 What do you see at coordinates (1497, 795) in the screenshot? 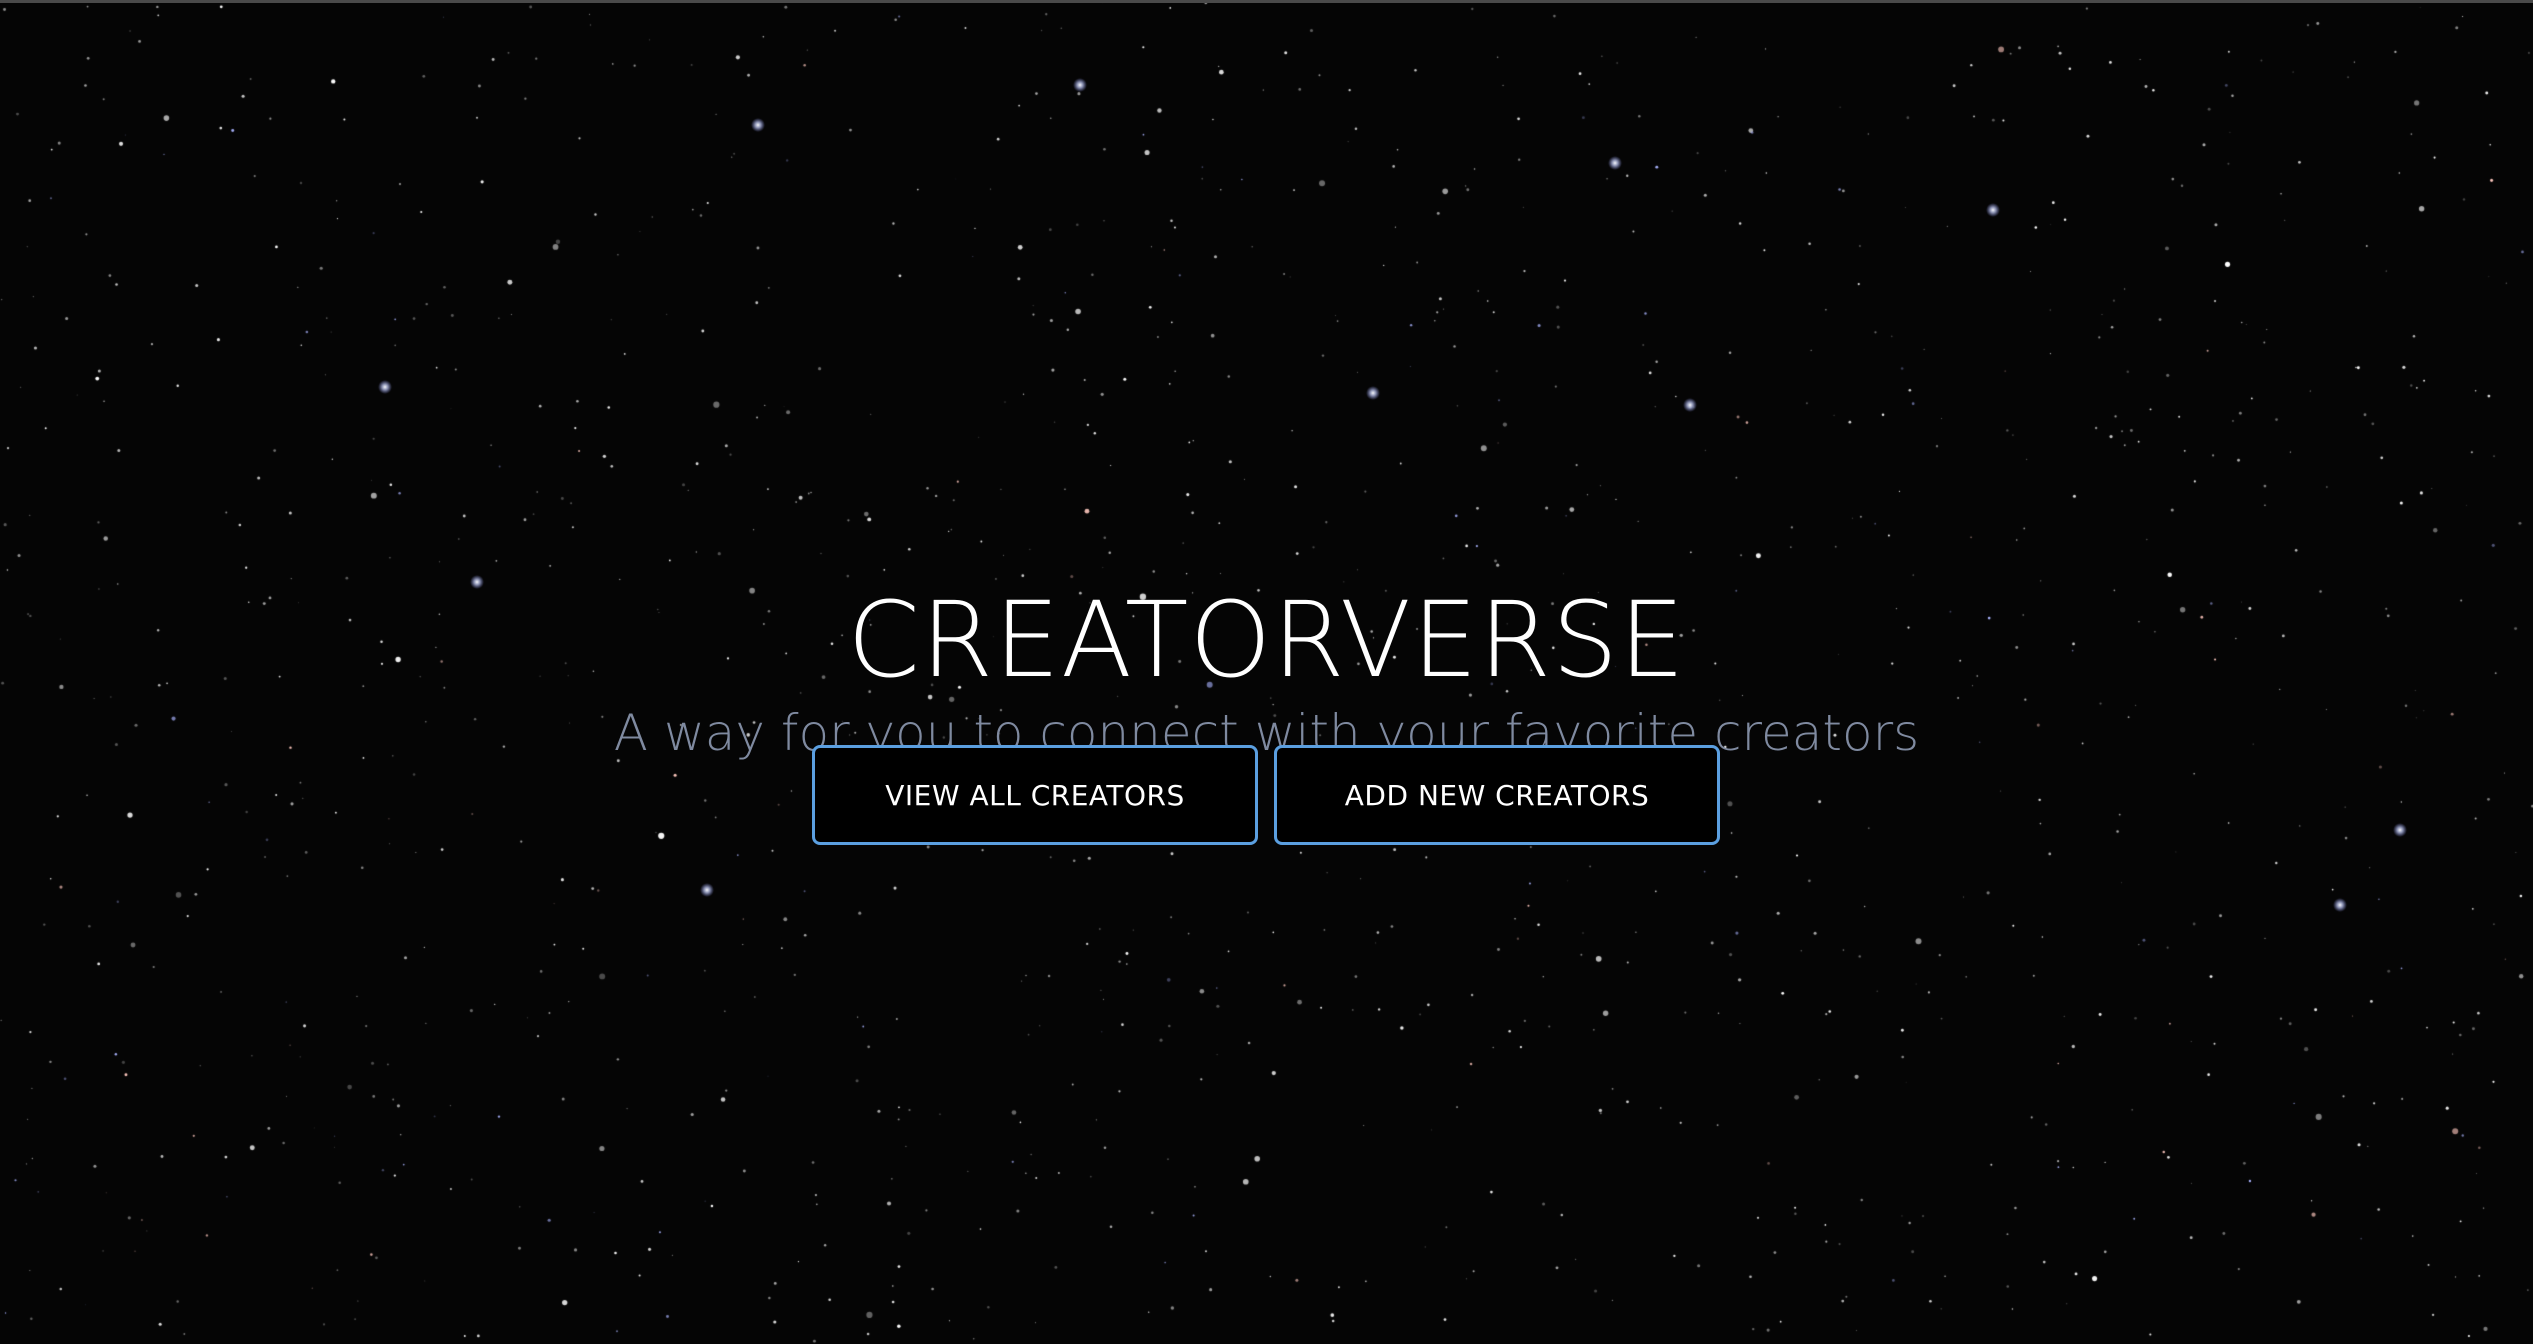
I see `add-new-creators-button: ADD NEW CREATORS` at bounding box center [1497, 795].